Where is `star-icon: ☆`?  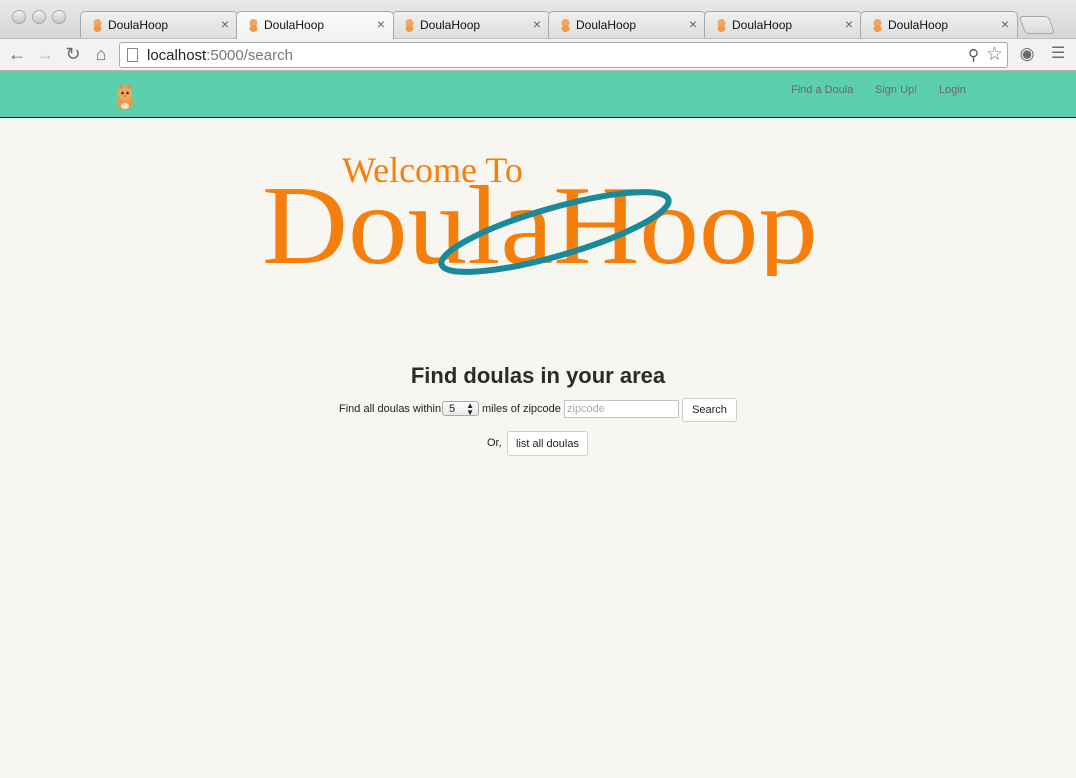
star-icon: ☆ is located at coordinates (994, 54).